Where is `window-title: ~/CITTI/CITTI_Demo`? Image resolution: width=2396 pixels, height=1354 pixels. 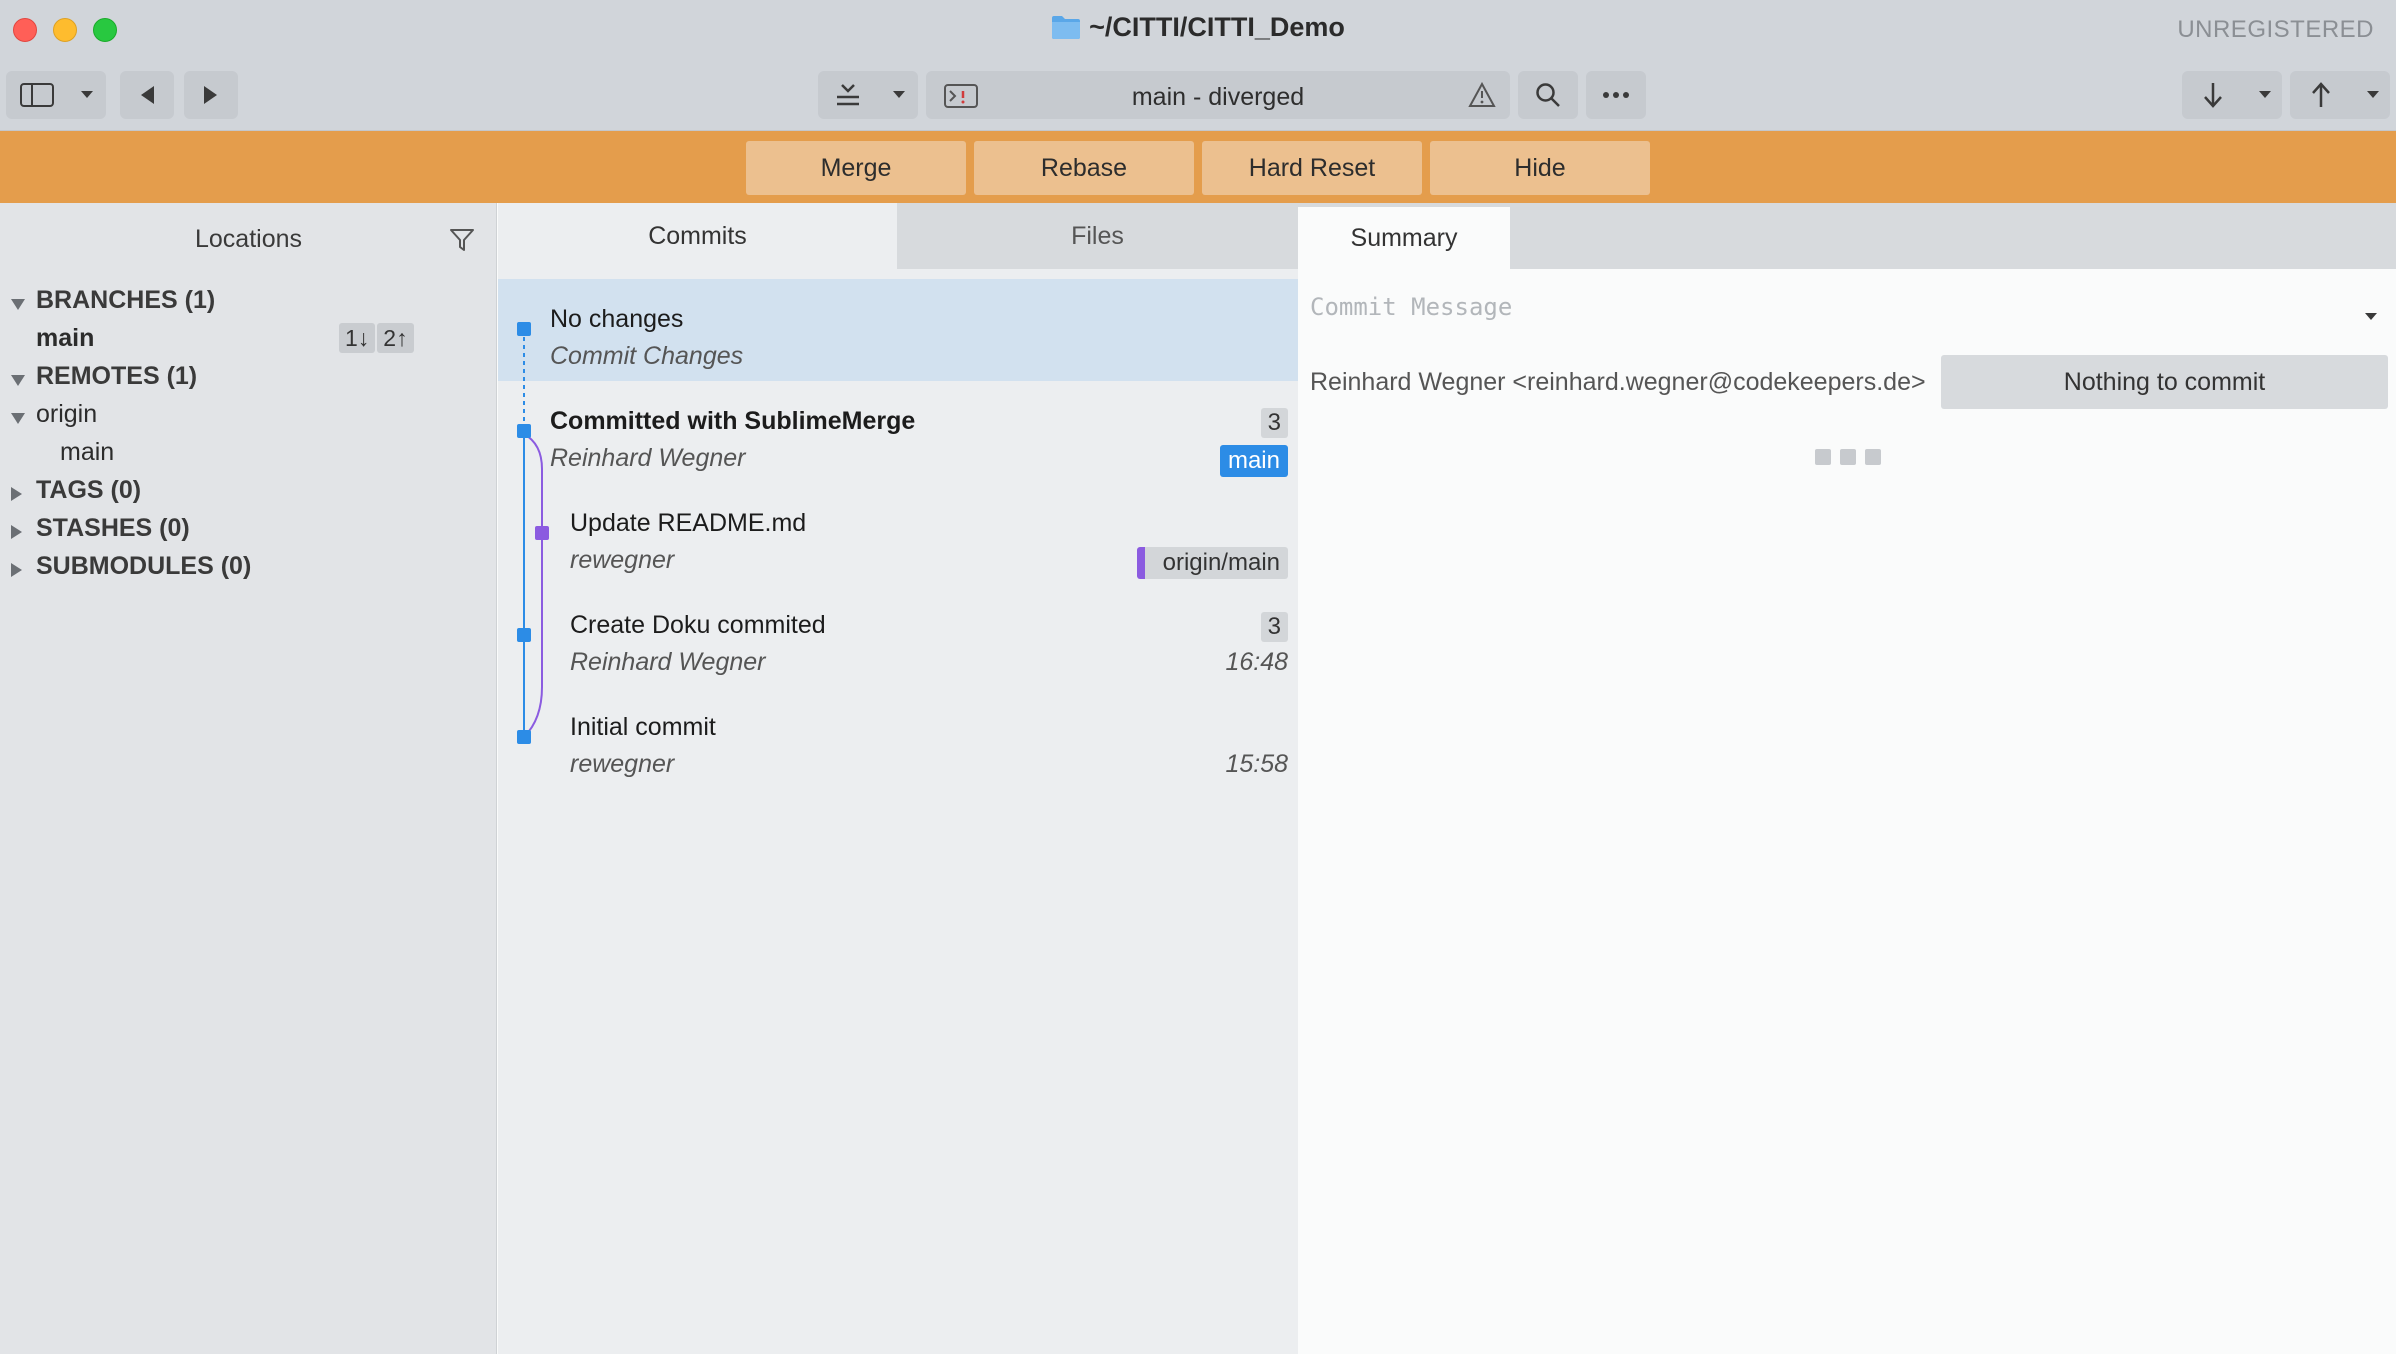 window-title: ~/CITTI/CITTI_Demo is located at coordinates (1198, 29).